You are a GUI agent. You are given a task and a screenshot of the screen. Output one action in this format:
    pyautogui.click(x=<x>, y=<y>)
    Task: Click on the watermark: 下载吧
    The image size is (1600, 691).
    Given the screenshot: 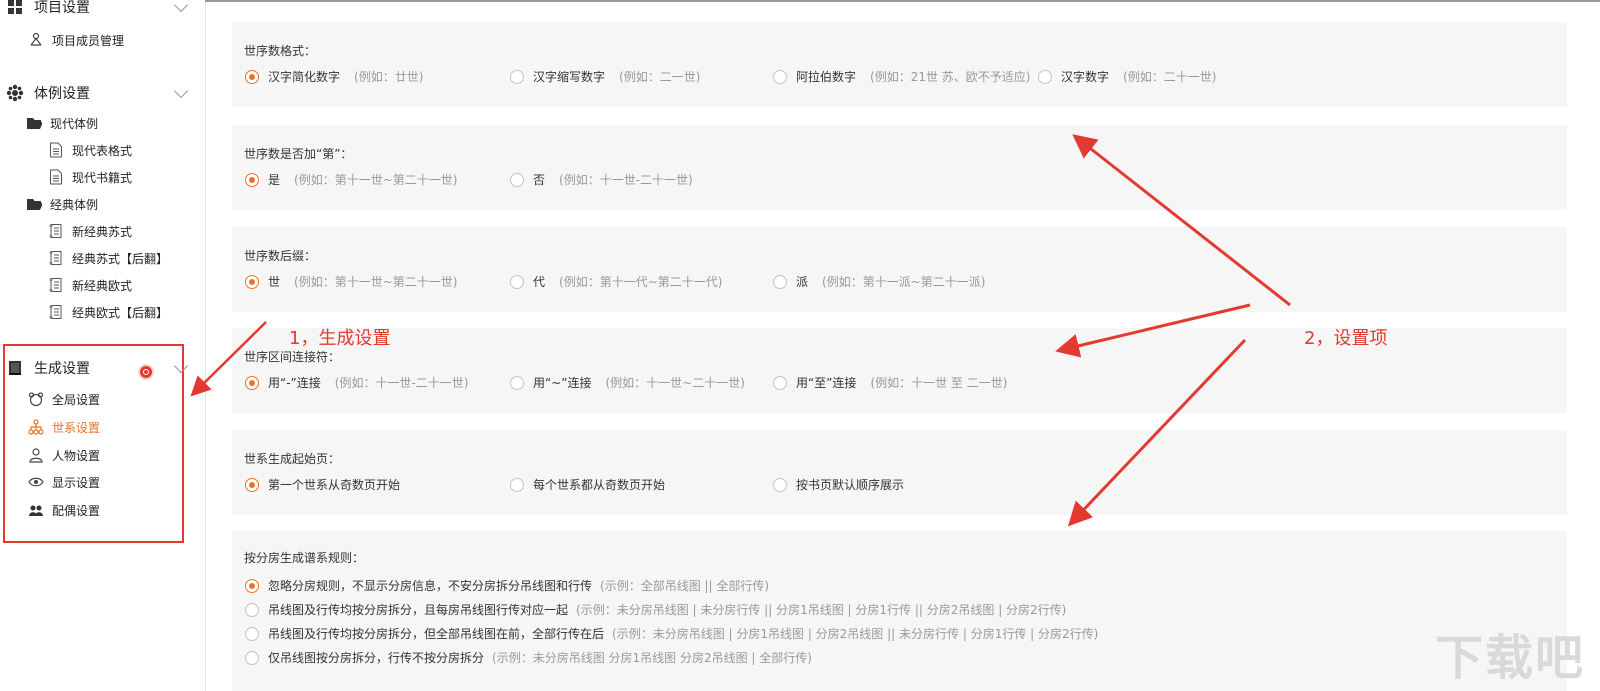 What is the action you would take?
    pyautogui.click(x=1510, y=658)
    